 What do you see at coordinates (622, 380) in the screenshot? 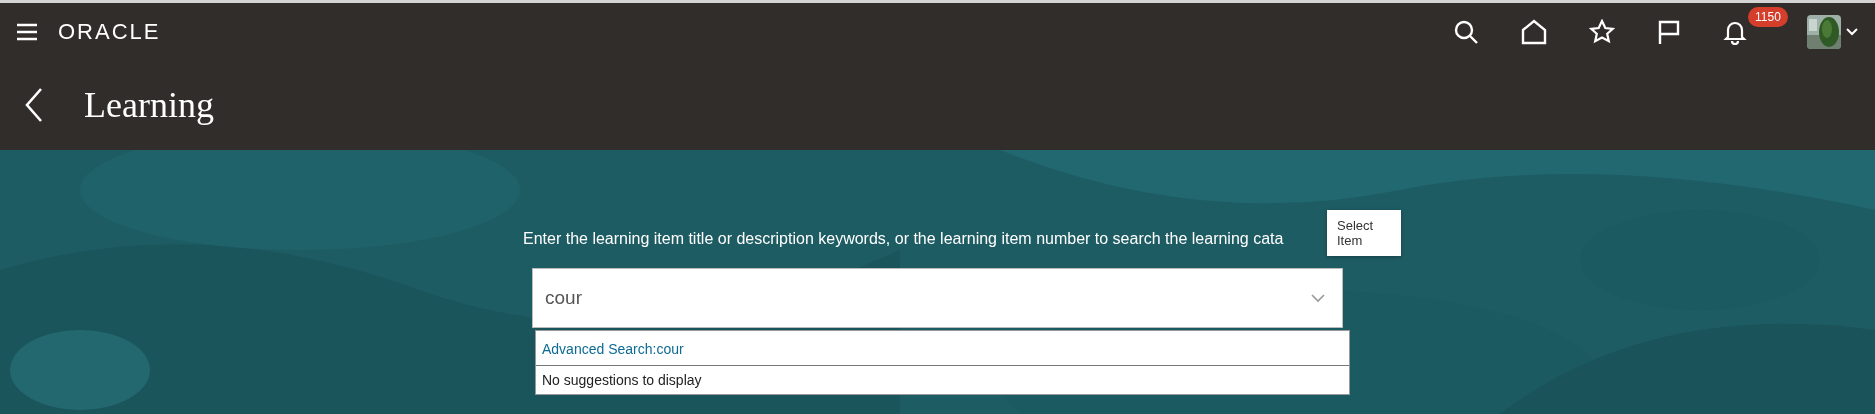
I see `no-suggestions-message: No suggestions to display` at bounding box center [622, 380].